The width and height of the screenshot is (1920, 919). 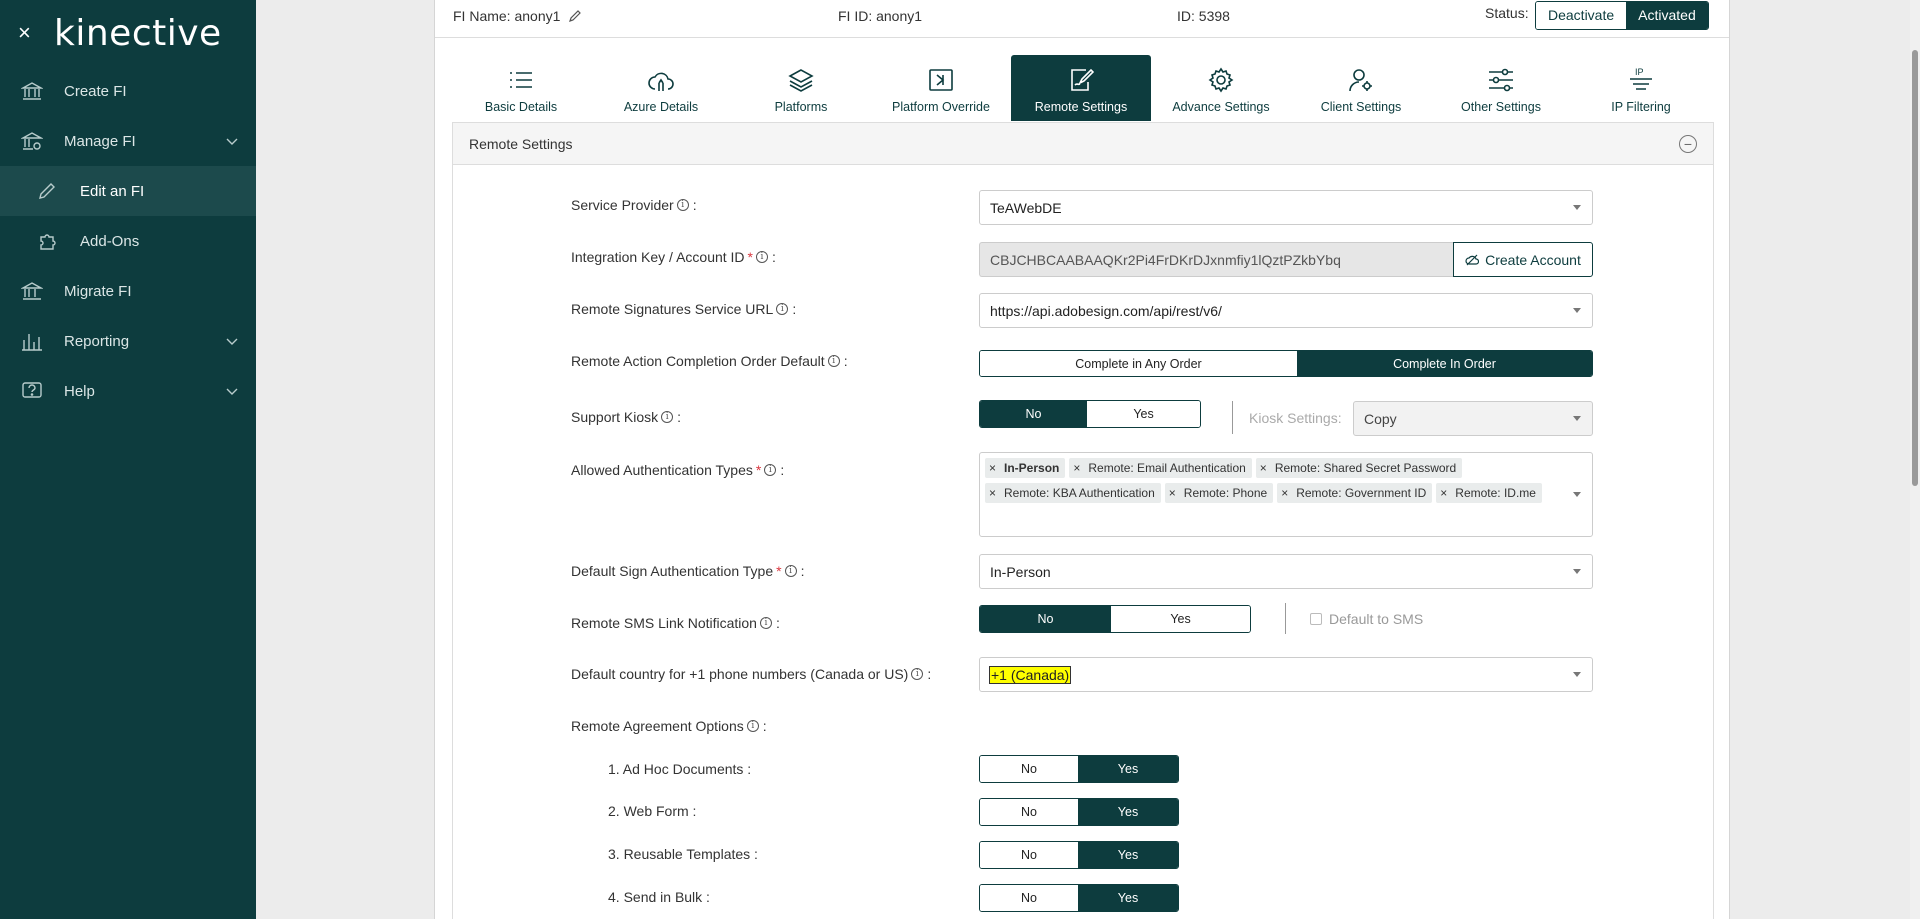 I want to click on sidebar-item-manage-fi: Manage FI, so click(x=128, y=141).